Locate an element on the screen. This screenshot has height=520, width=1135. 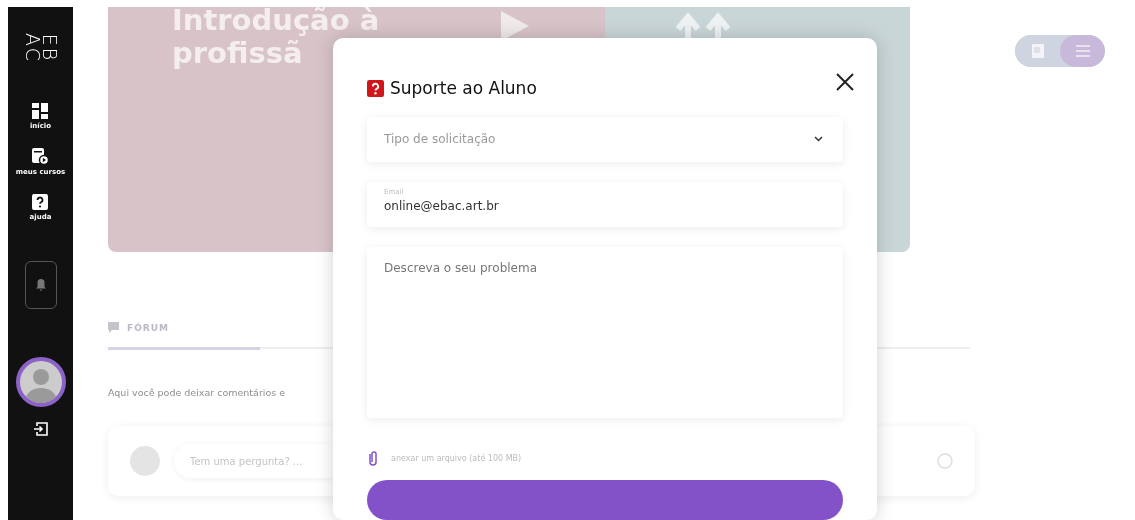
description-input: Descreva o seu problema is located at coordinates (605, 332).